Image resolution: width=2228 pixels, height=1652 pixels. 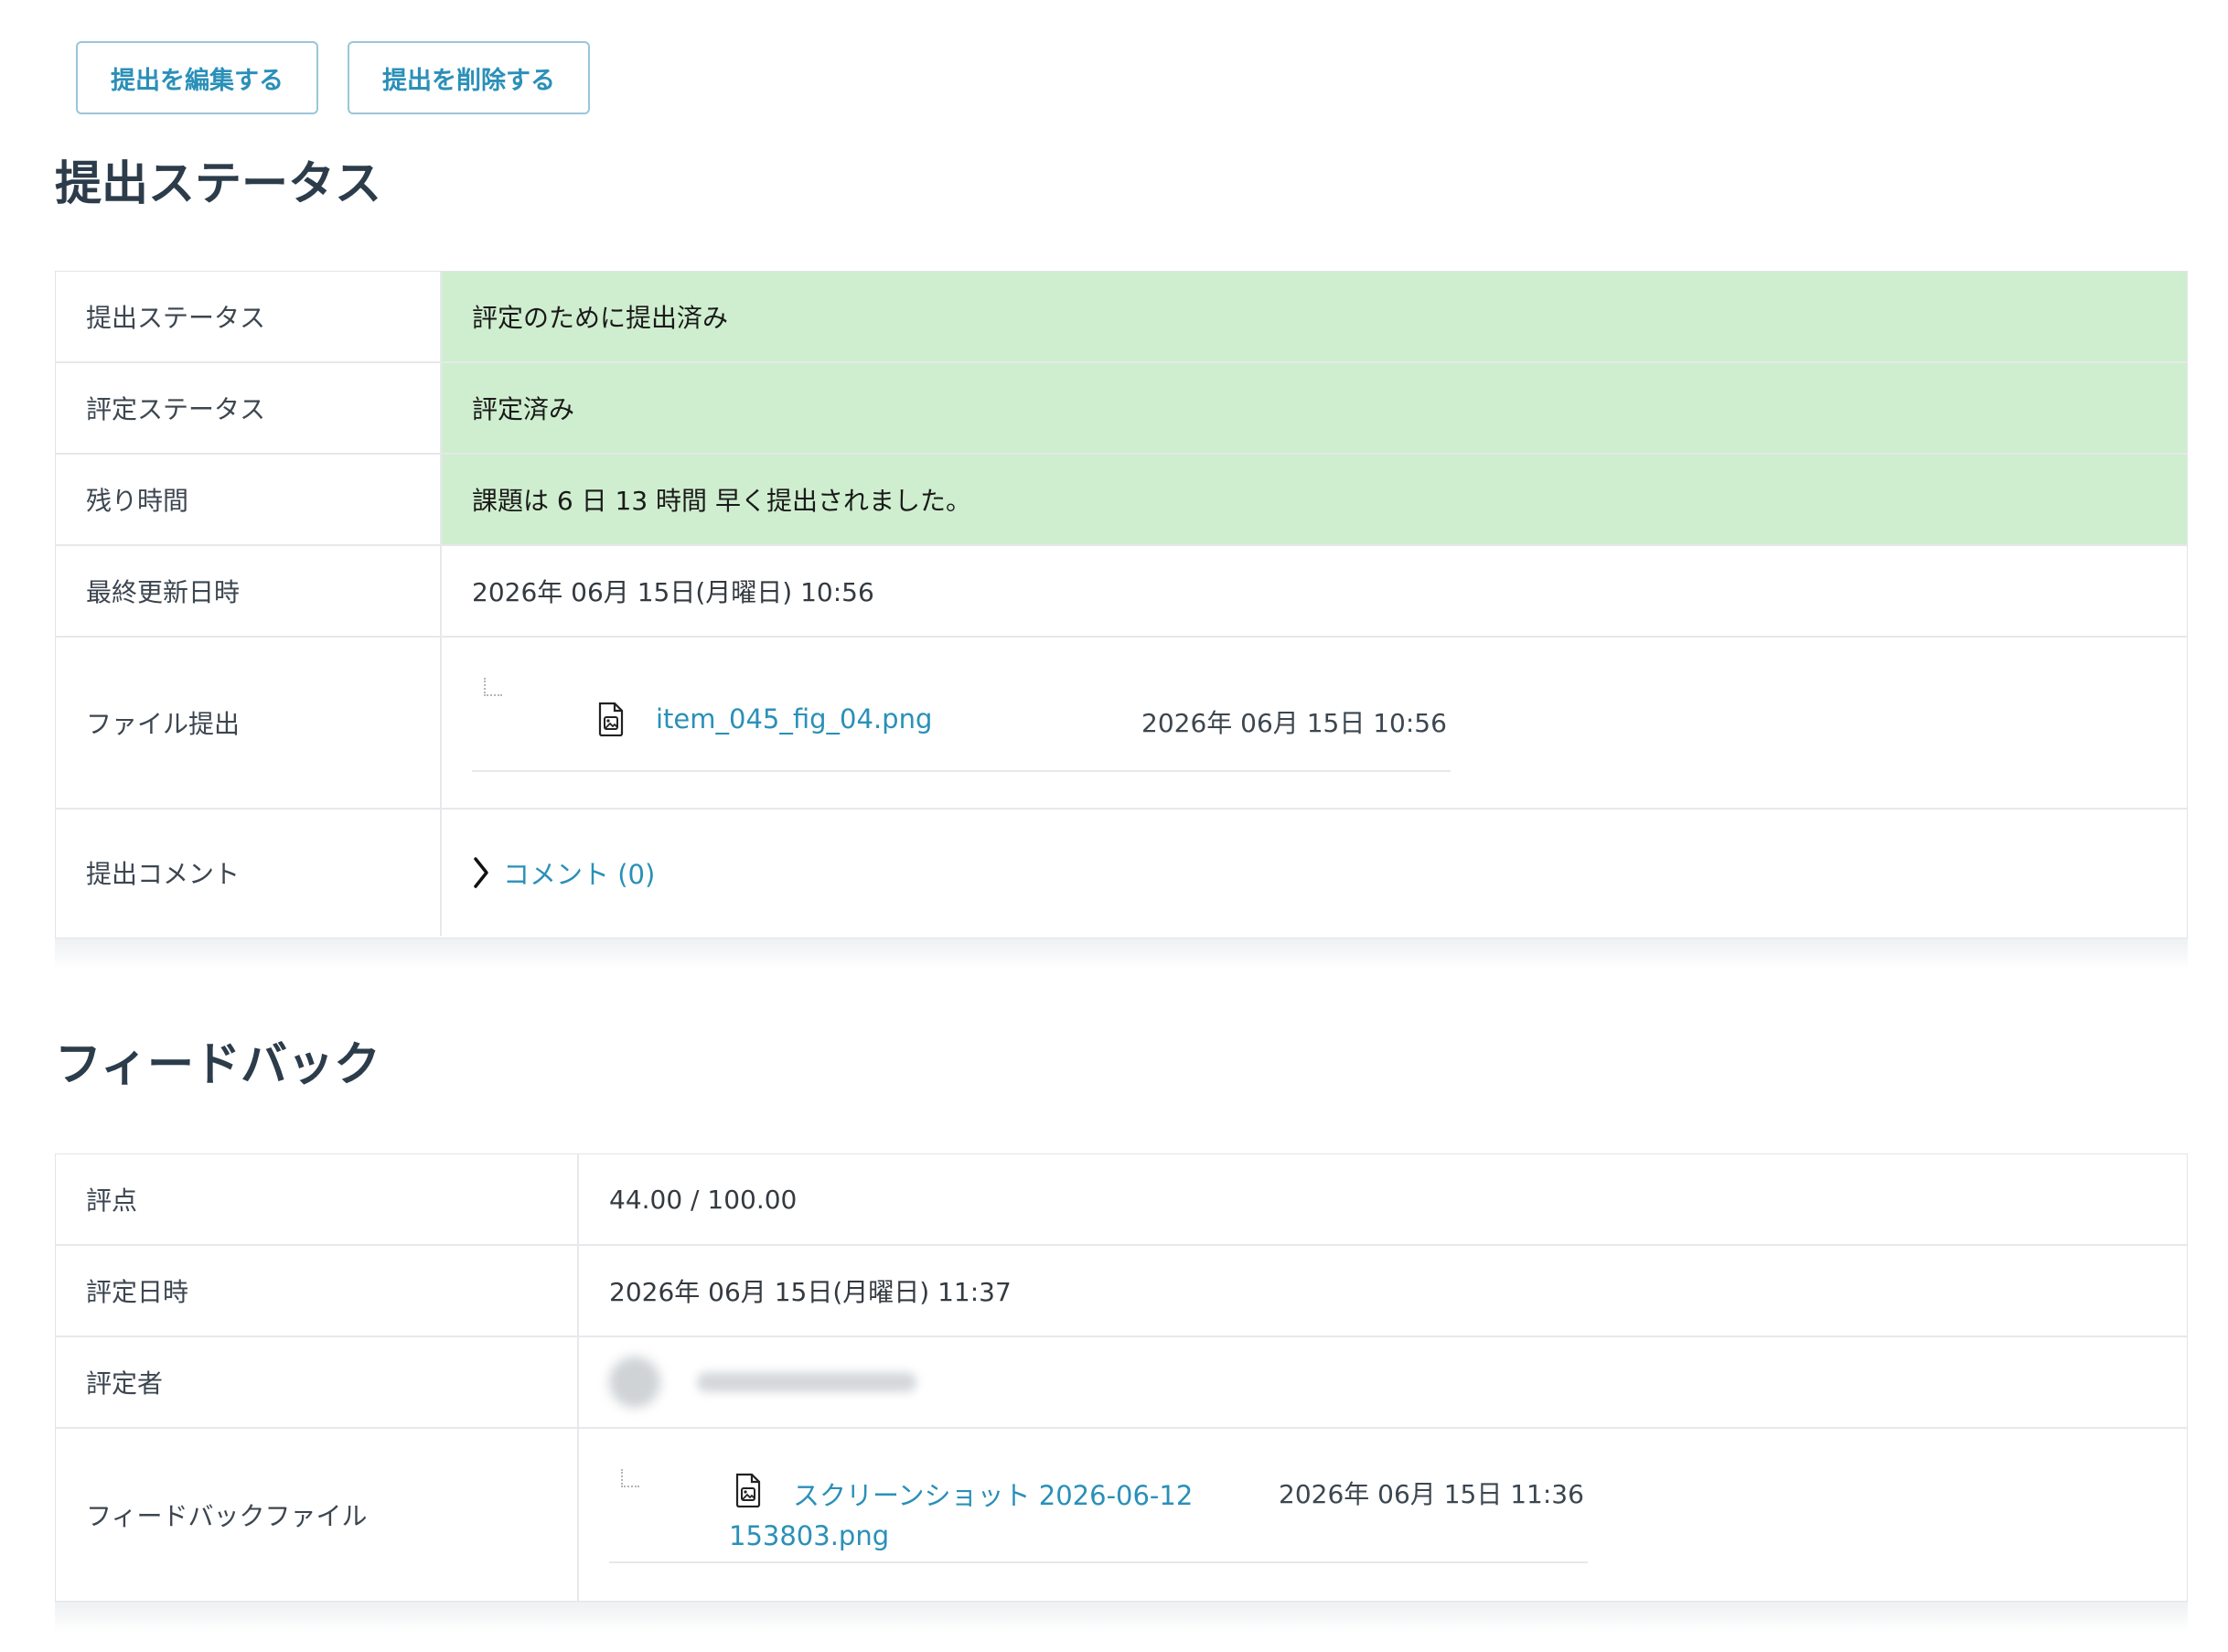 I want to click on row-label: 評定日時, so click(x=318, y=1291).